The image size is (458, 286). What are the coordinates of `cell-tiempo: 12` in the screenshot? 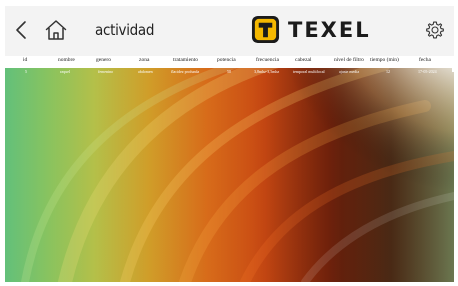 It's located at (388, 71).